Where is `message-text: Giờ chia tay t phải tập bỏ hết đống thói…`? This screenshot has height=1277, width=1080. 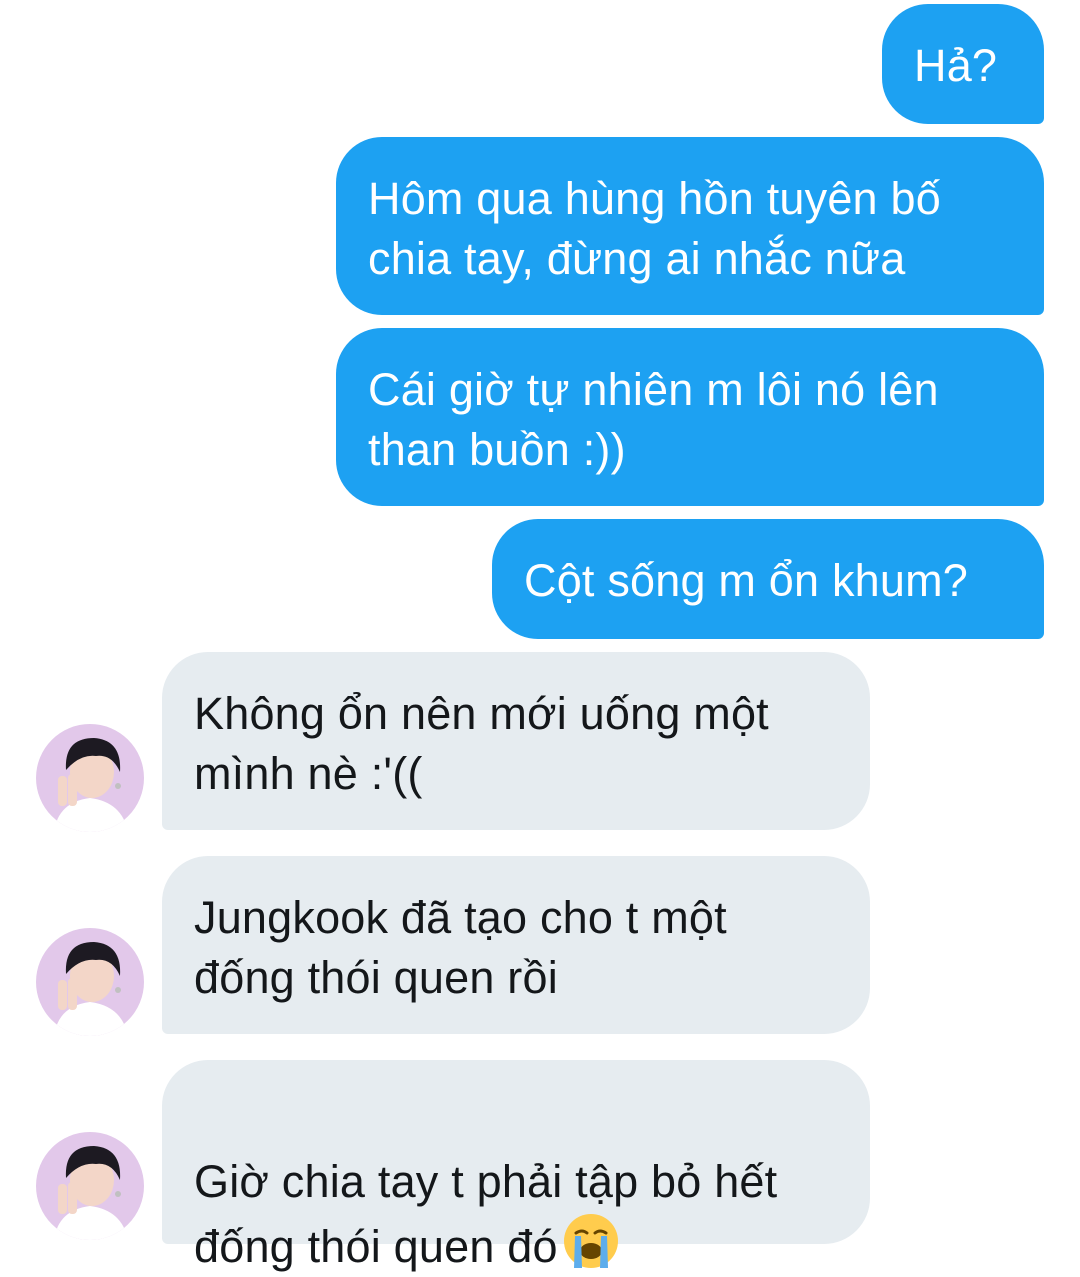 message-text: Giờ chia tay t phải tập bỏ hết đống thói… is located at coordinates (486, 1214).